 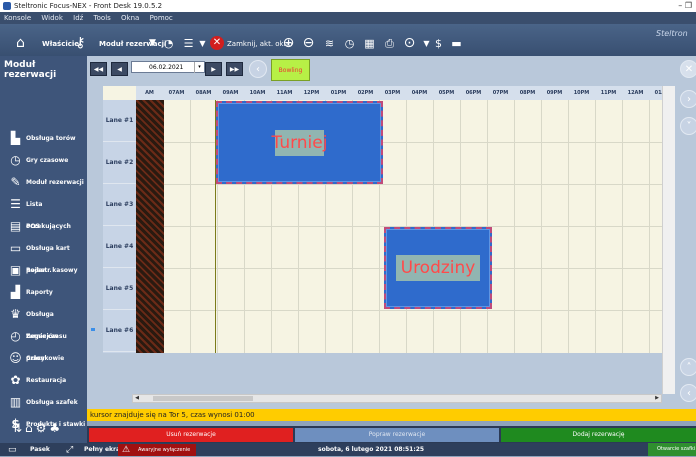 I want to click on scroll-right-icon: ▶, so click(x=657, y=398).